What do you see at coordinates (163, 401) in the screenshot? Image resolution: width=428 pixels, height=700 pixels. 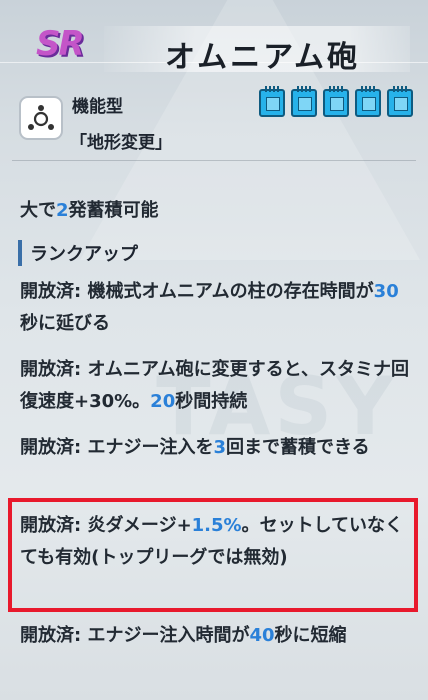 I see `upgrade-value: 20` at bounding box center [163, 401].